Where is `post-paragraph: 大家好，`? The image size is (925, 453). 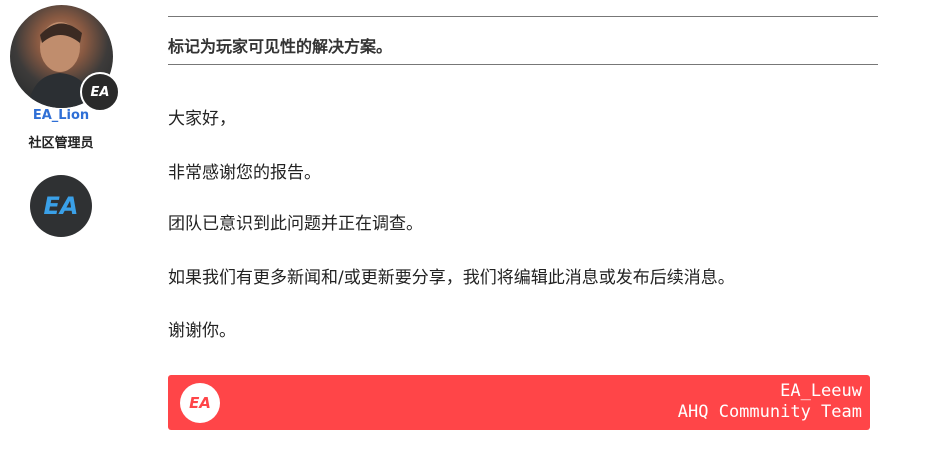 post-paragraph: 大家好， is located at coordinates (202, 119).